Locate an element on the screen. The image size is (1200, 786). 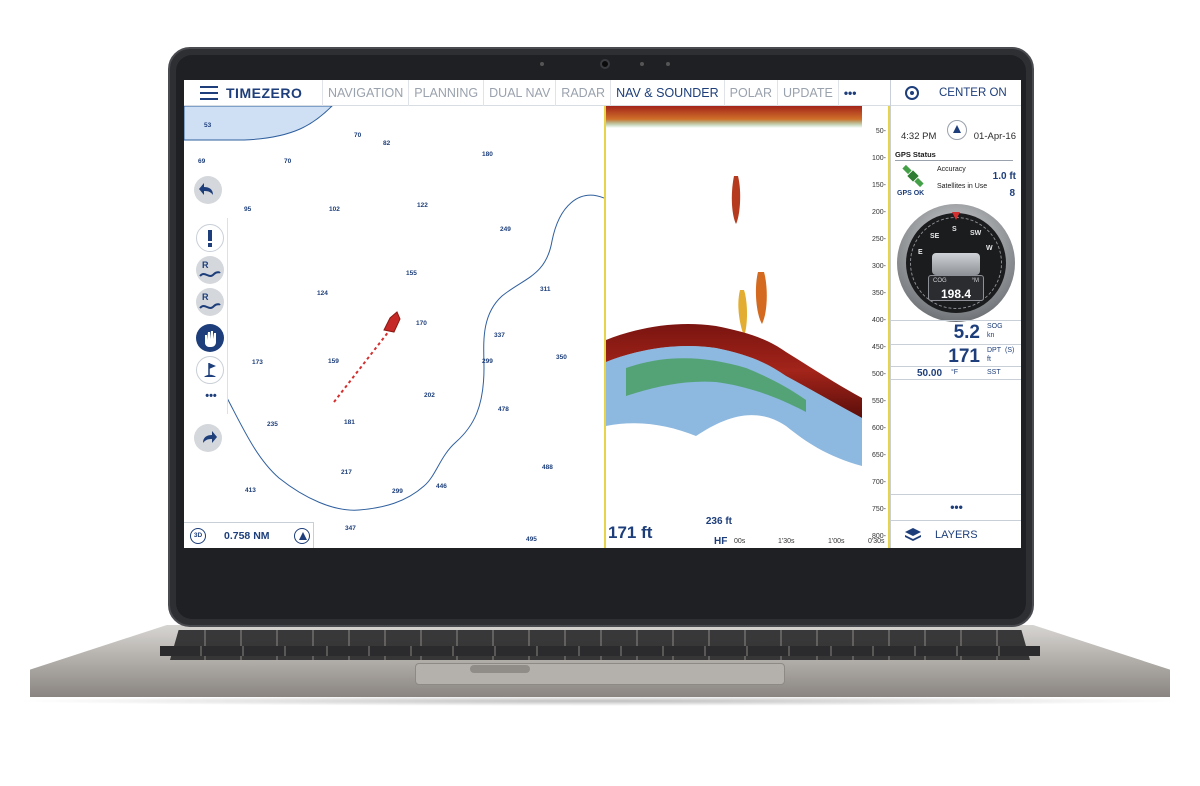
sog-label: SOG is located at coordinates (995, 326).